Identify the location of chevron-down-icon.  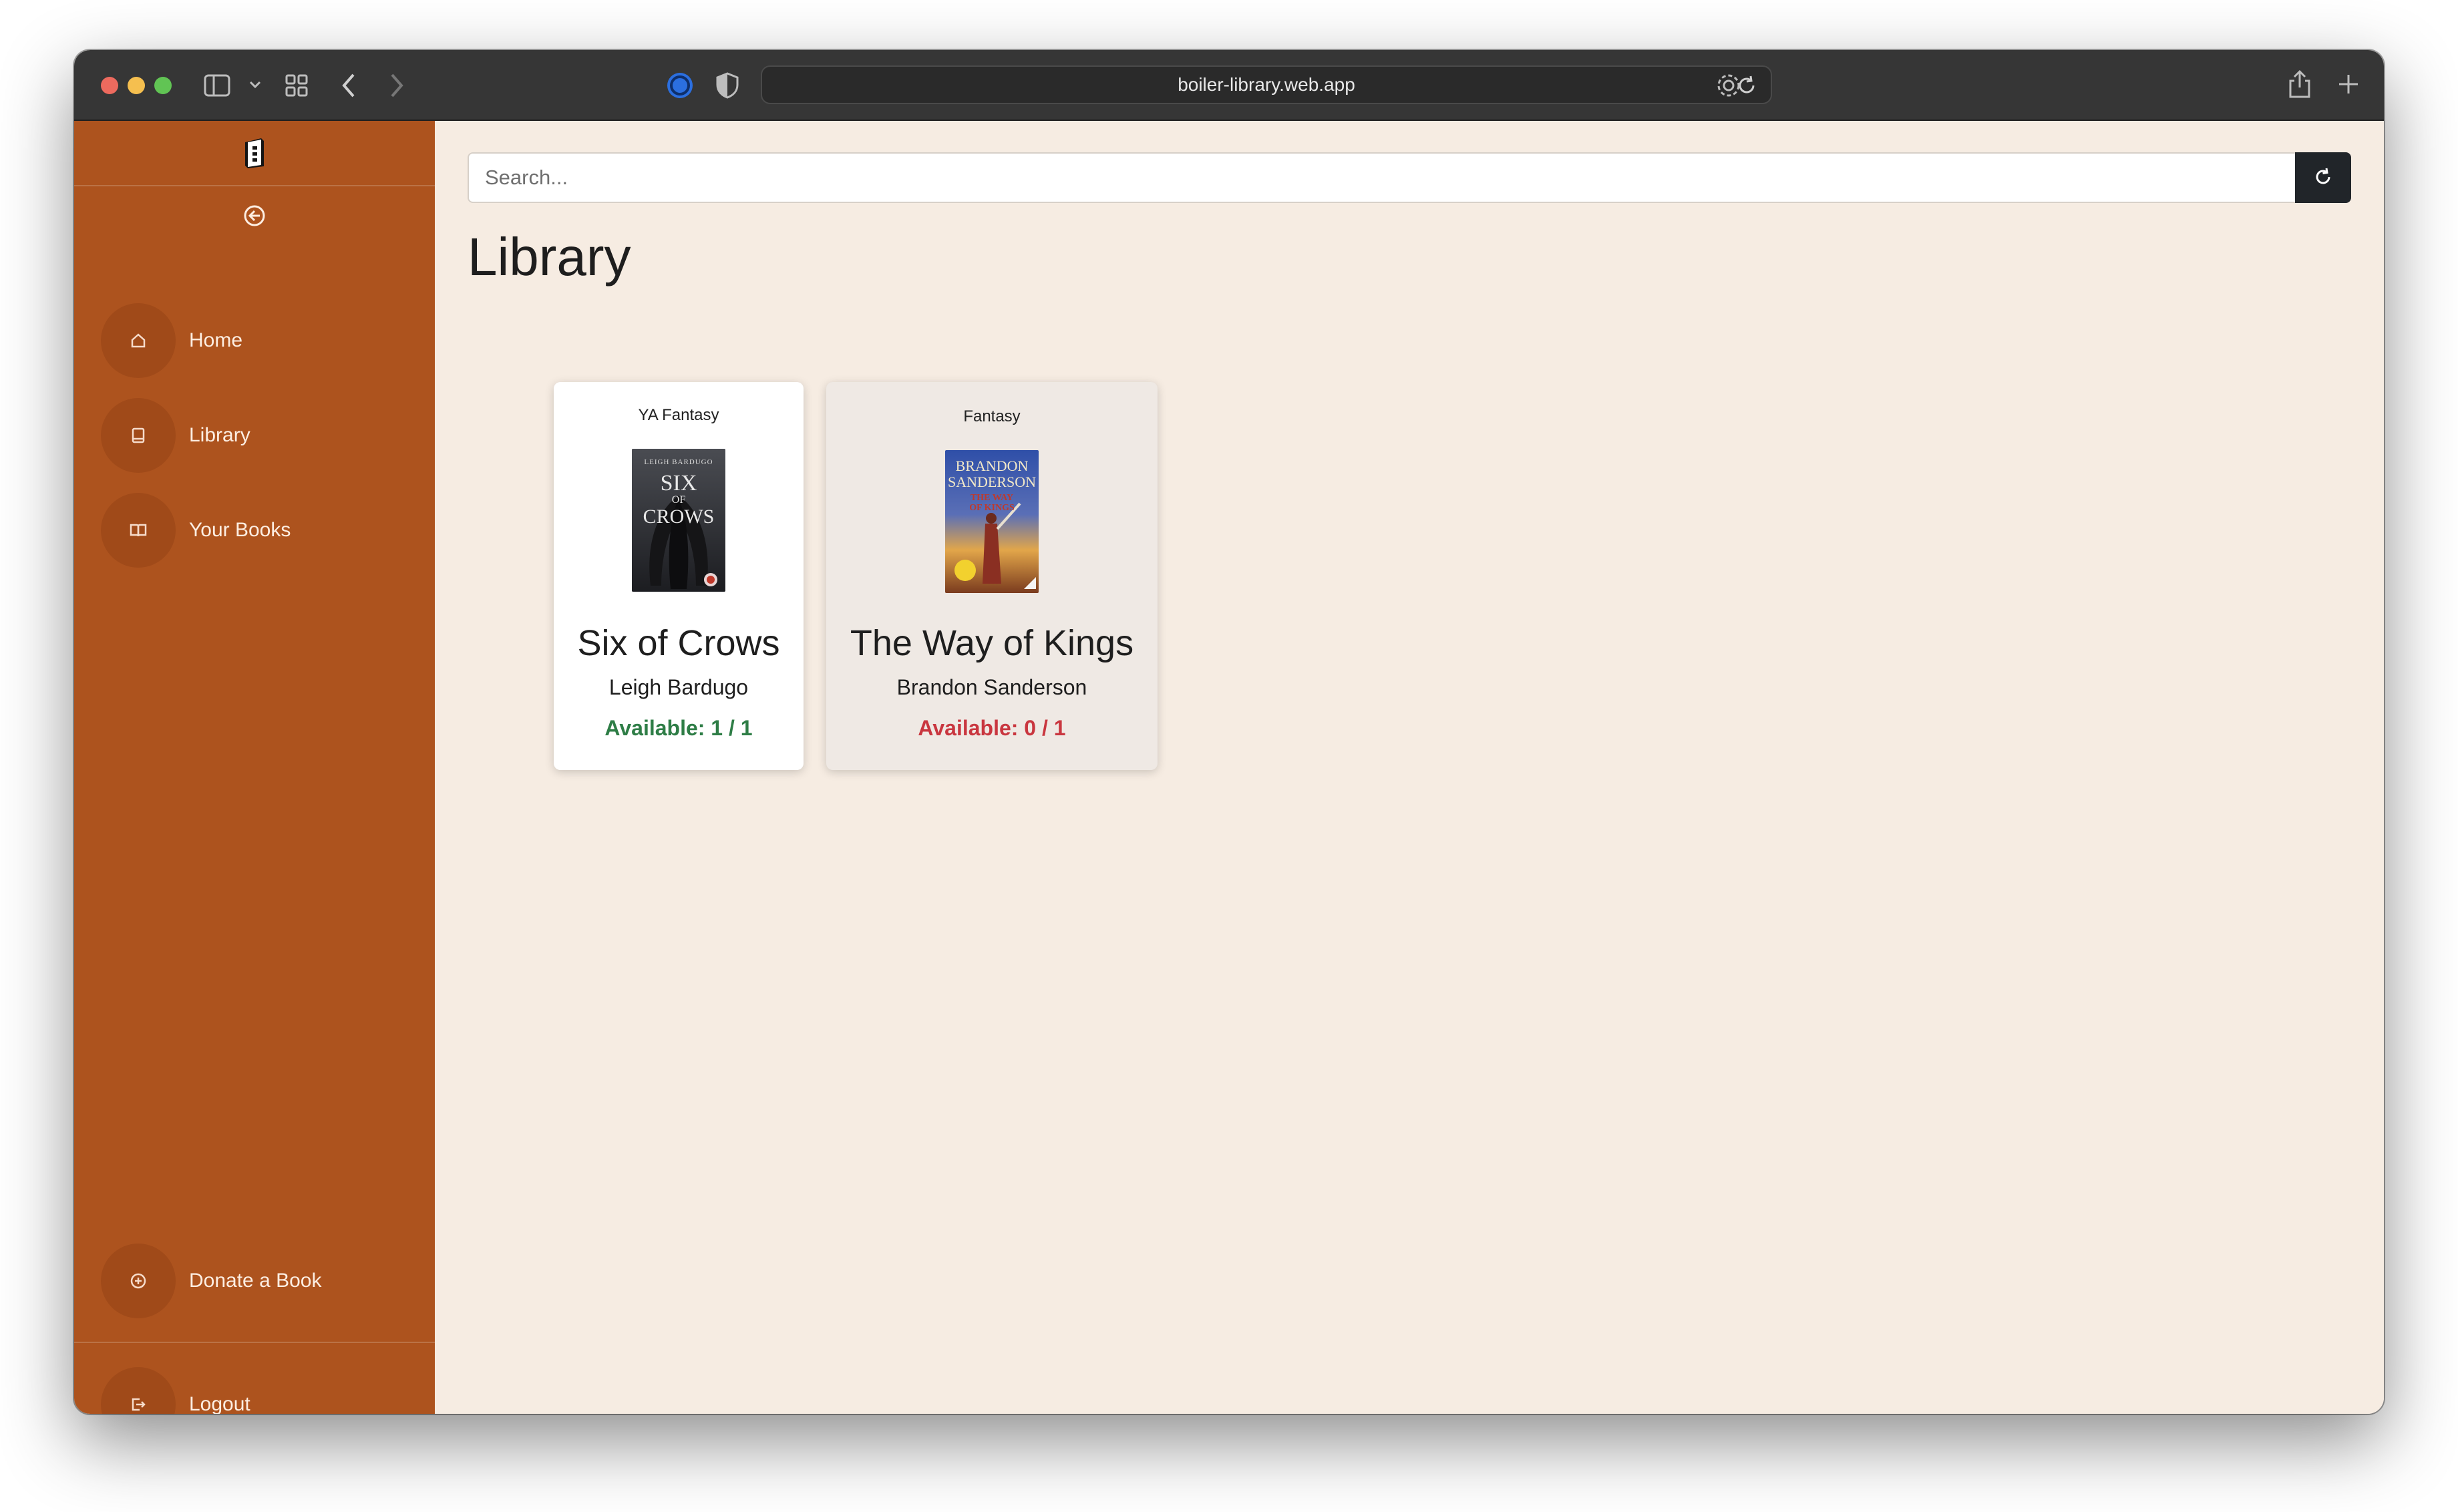
(255, 85).